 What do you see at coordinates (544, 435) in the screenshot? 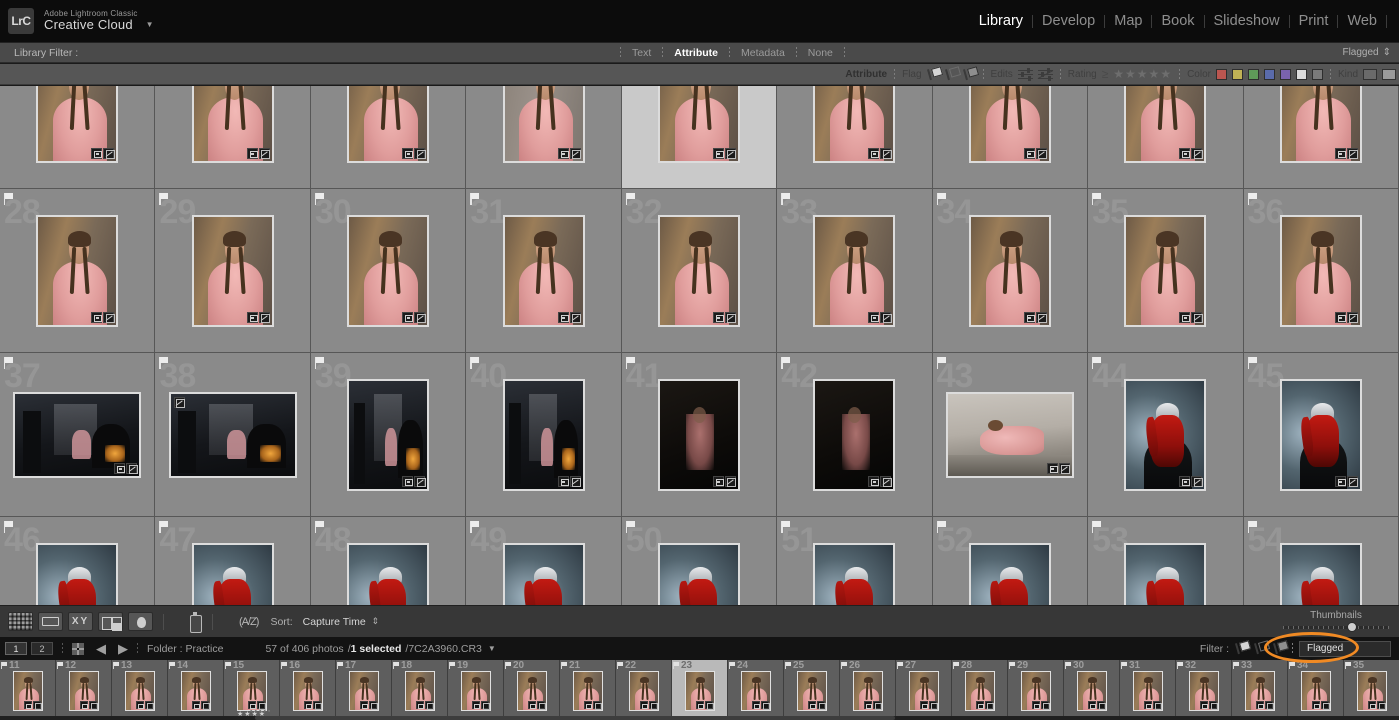
I see `grid-cell: 40` at bounding box center [544, 435].